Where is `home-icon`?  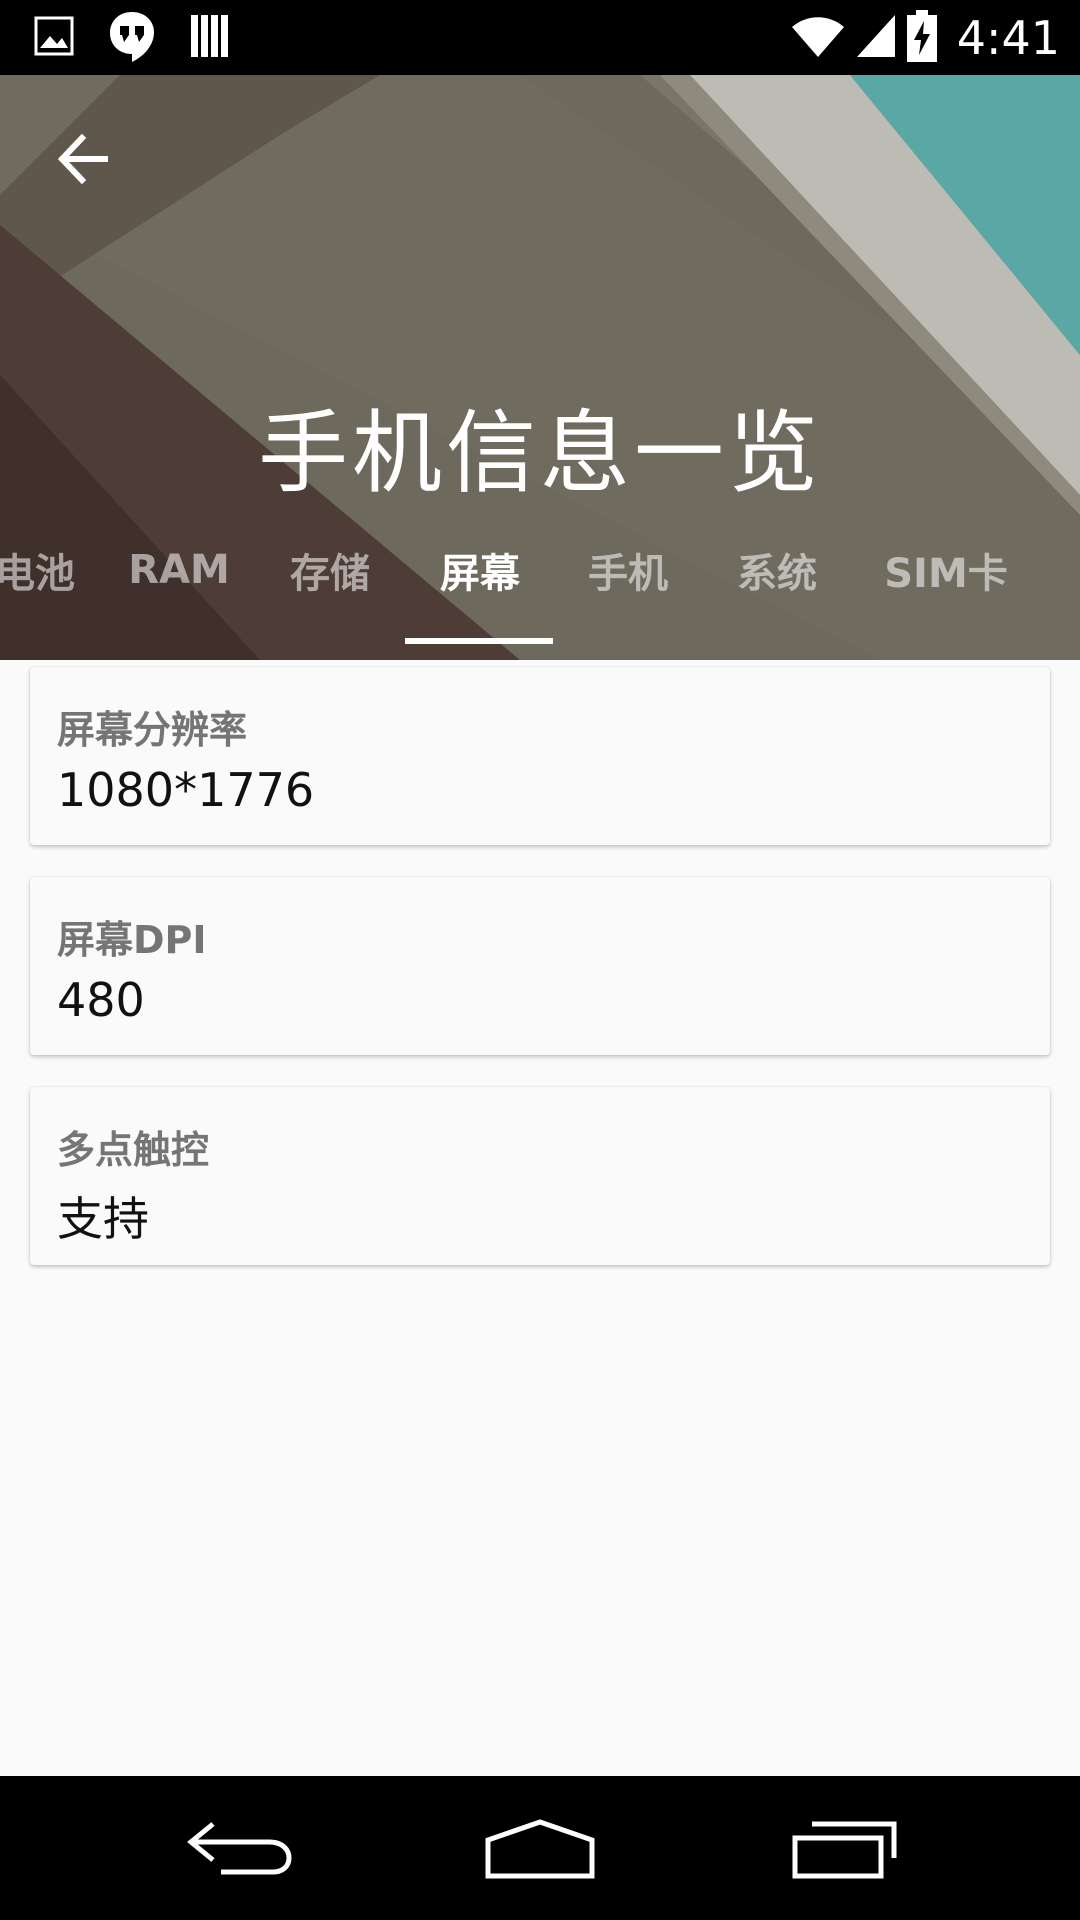
home-icon is located at coordinates (540, 1849).